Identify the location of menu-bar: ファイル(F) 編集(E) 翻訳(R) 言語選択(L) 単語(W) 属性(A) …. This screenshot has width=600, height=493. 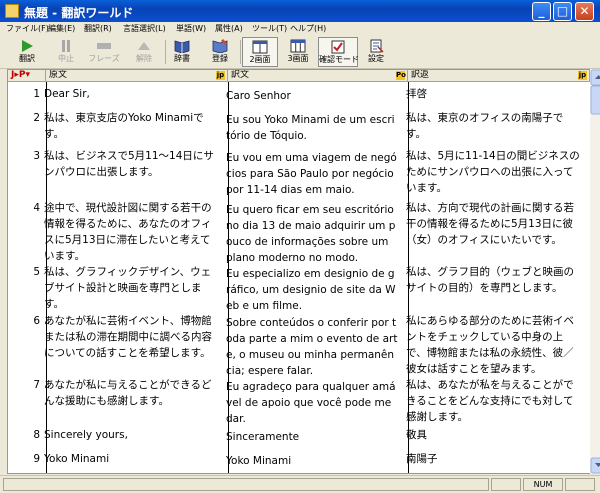
(300, 29).